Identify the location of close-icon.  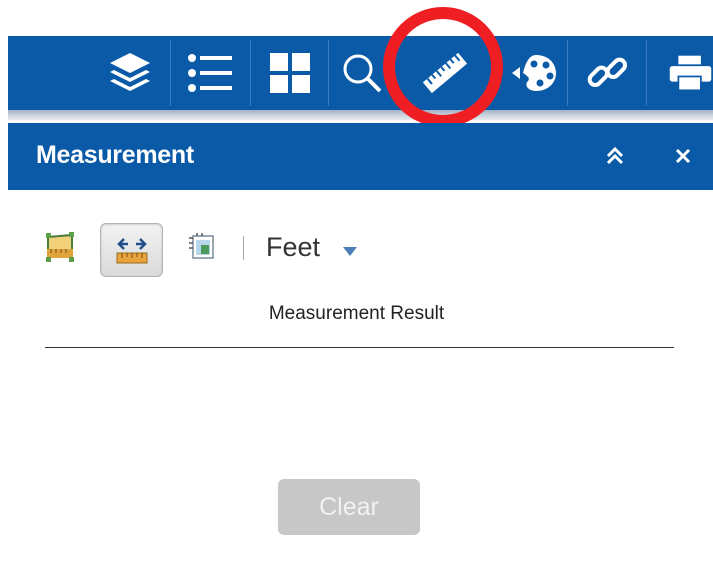
(683, 156).